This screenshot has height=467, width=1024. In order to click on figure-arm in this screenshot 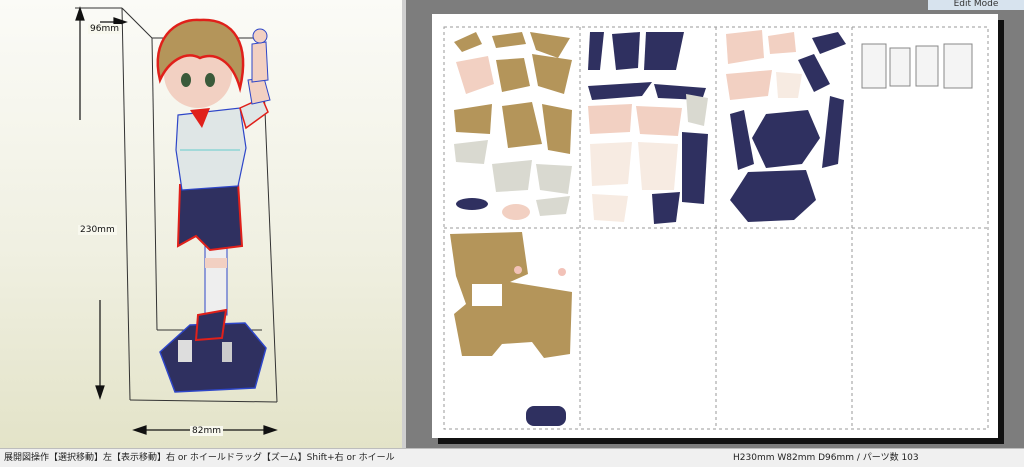, I will do `click(259, 66)`.